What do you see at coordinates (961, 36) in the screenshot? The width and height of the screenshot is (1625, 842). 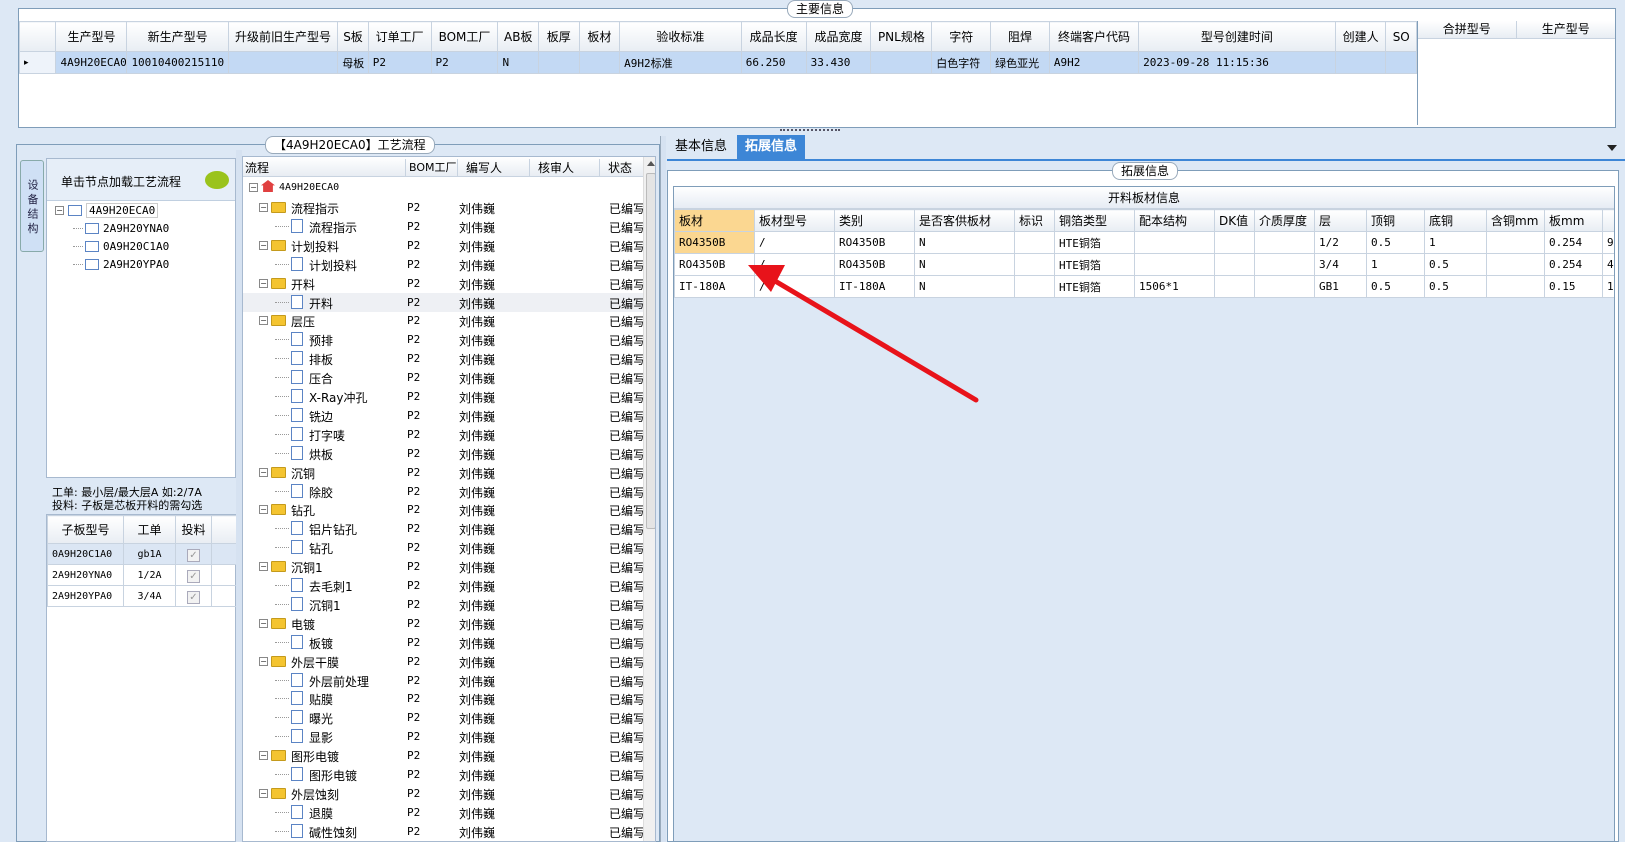 I see `main-col-header: 字符` at bounding box center [961, 36].